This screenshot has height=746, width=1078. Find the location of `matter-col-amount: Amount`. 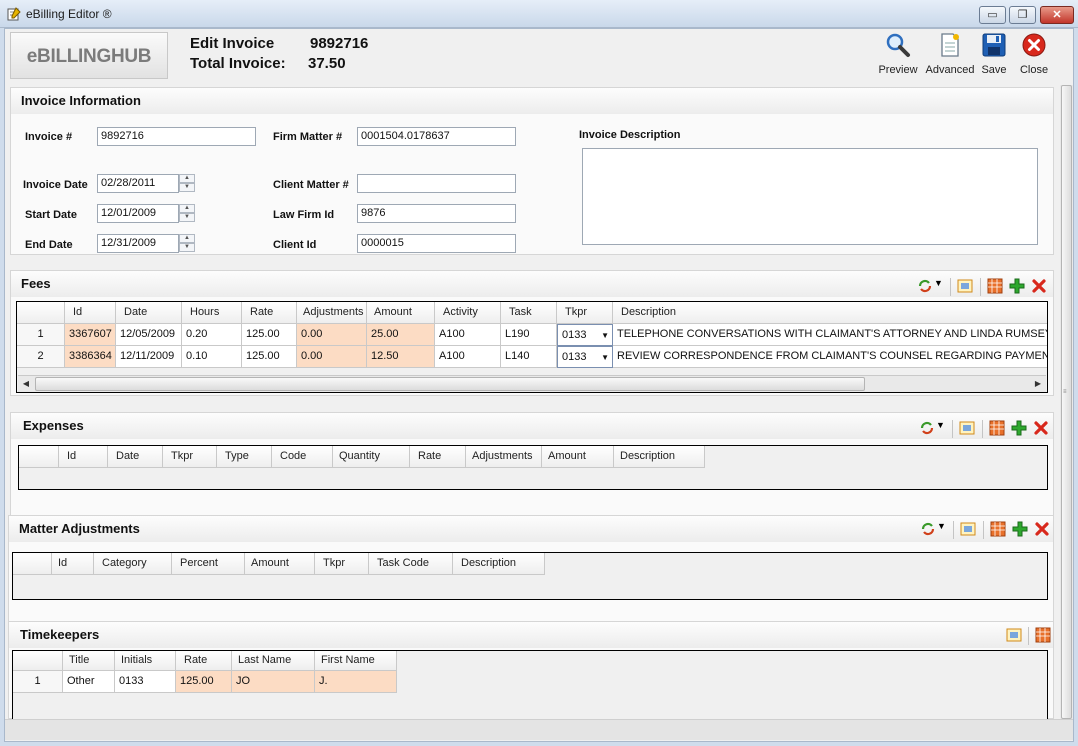

matter-col-amount: Amount is located at coordinates (280, 564).